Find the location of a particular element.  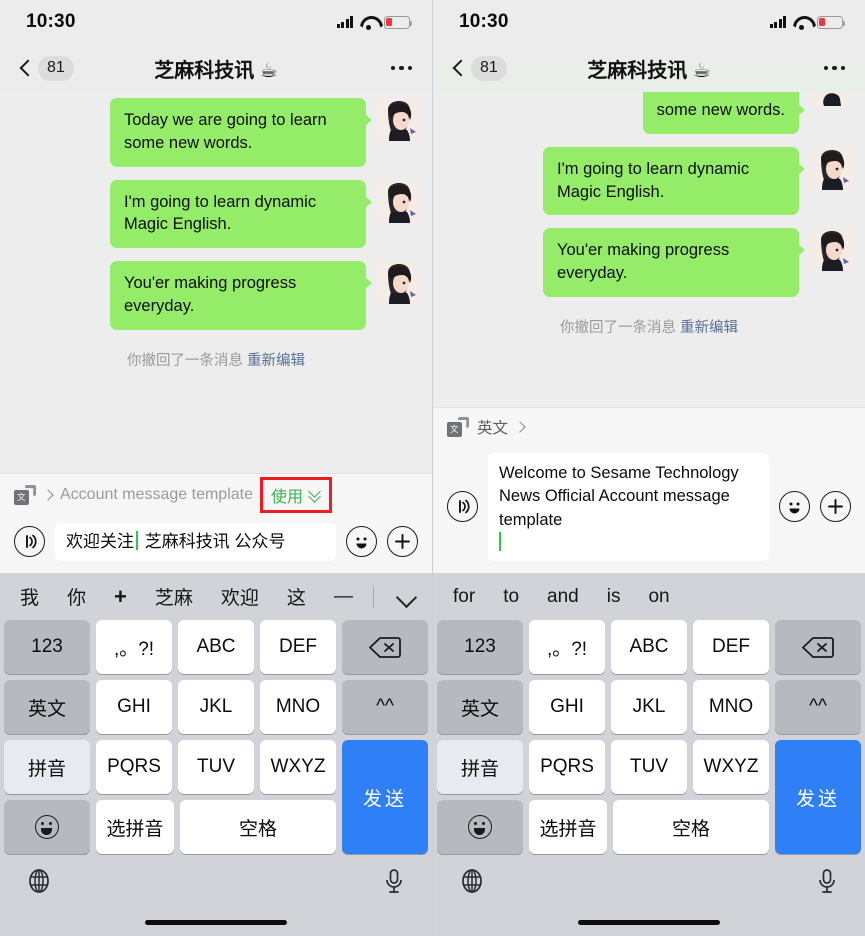

message-input-left: 欢迎关注 芝麻科技讯 公众号 is located at coordinates (195, 541).